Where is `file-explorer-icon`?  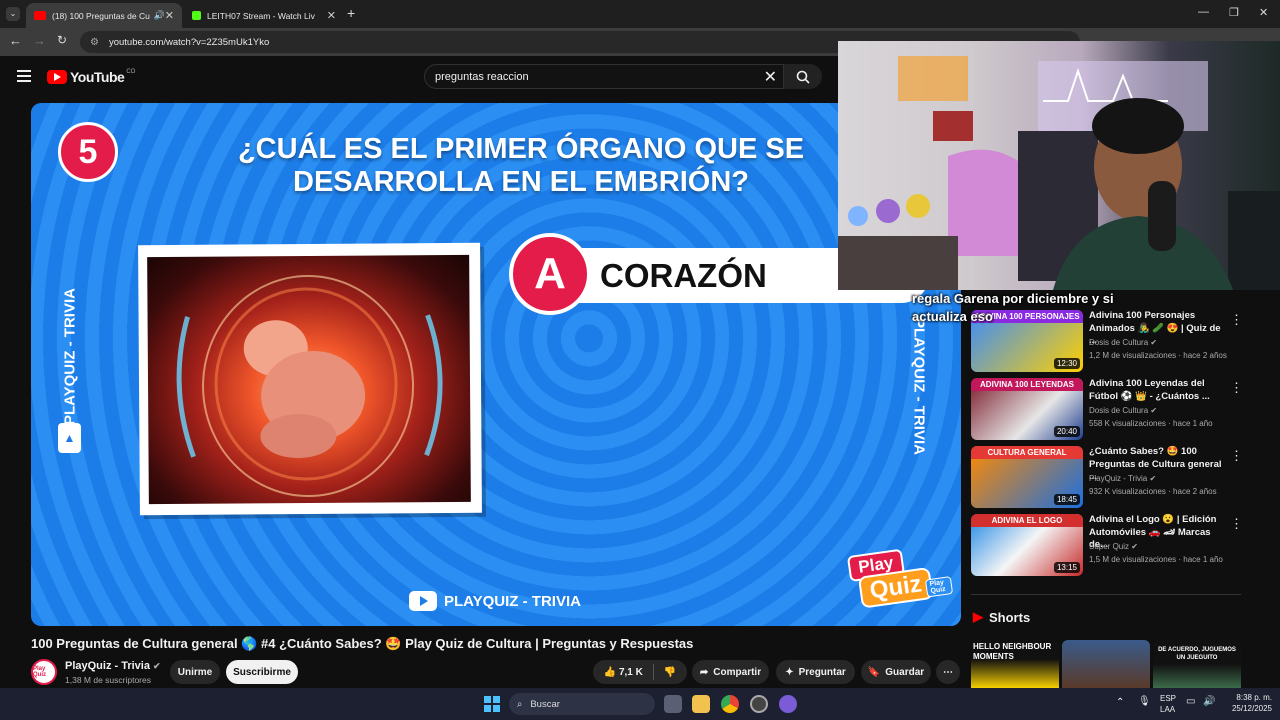
file-explorer-icon is located at coordinates (701, 704).